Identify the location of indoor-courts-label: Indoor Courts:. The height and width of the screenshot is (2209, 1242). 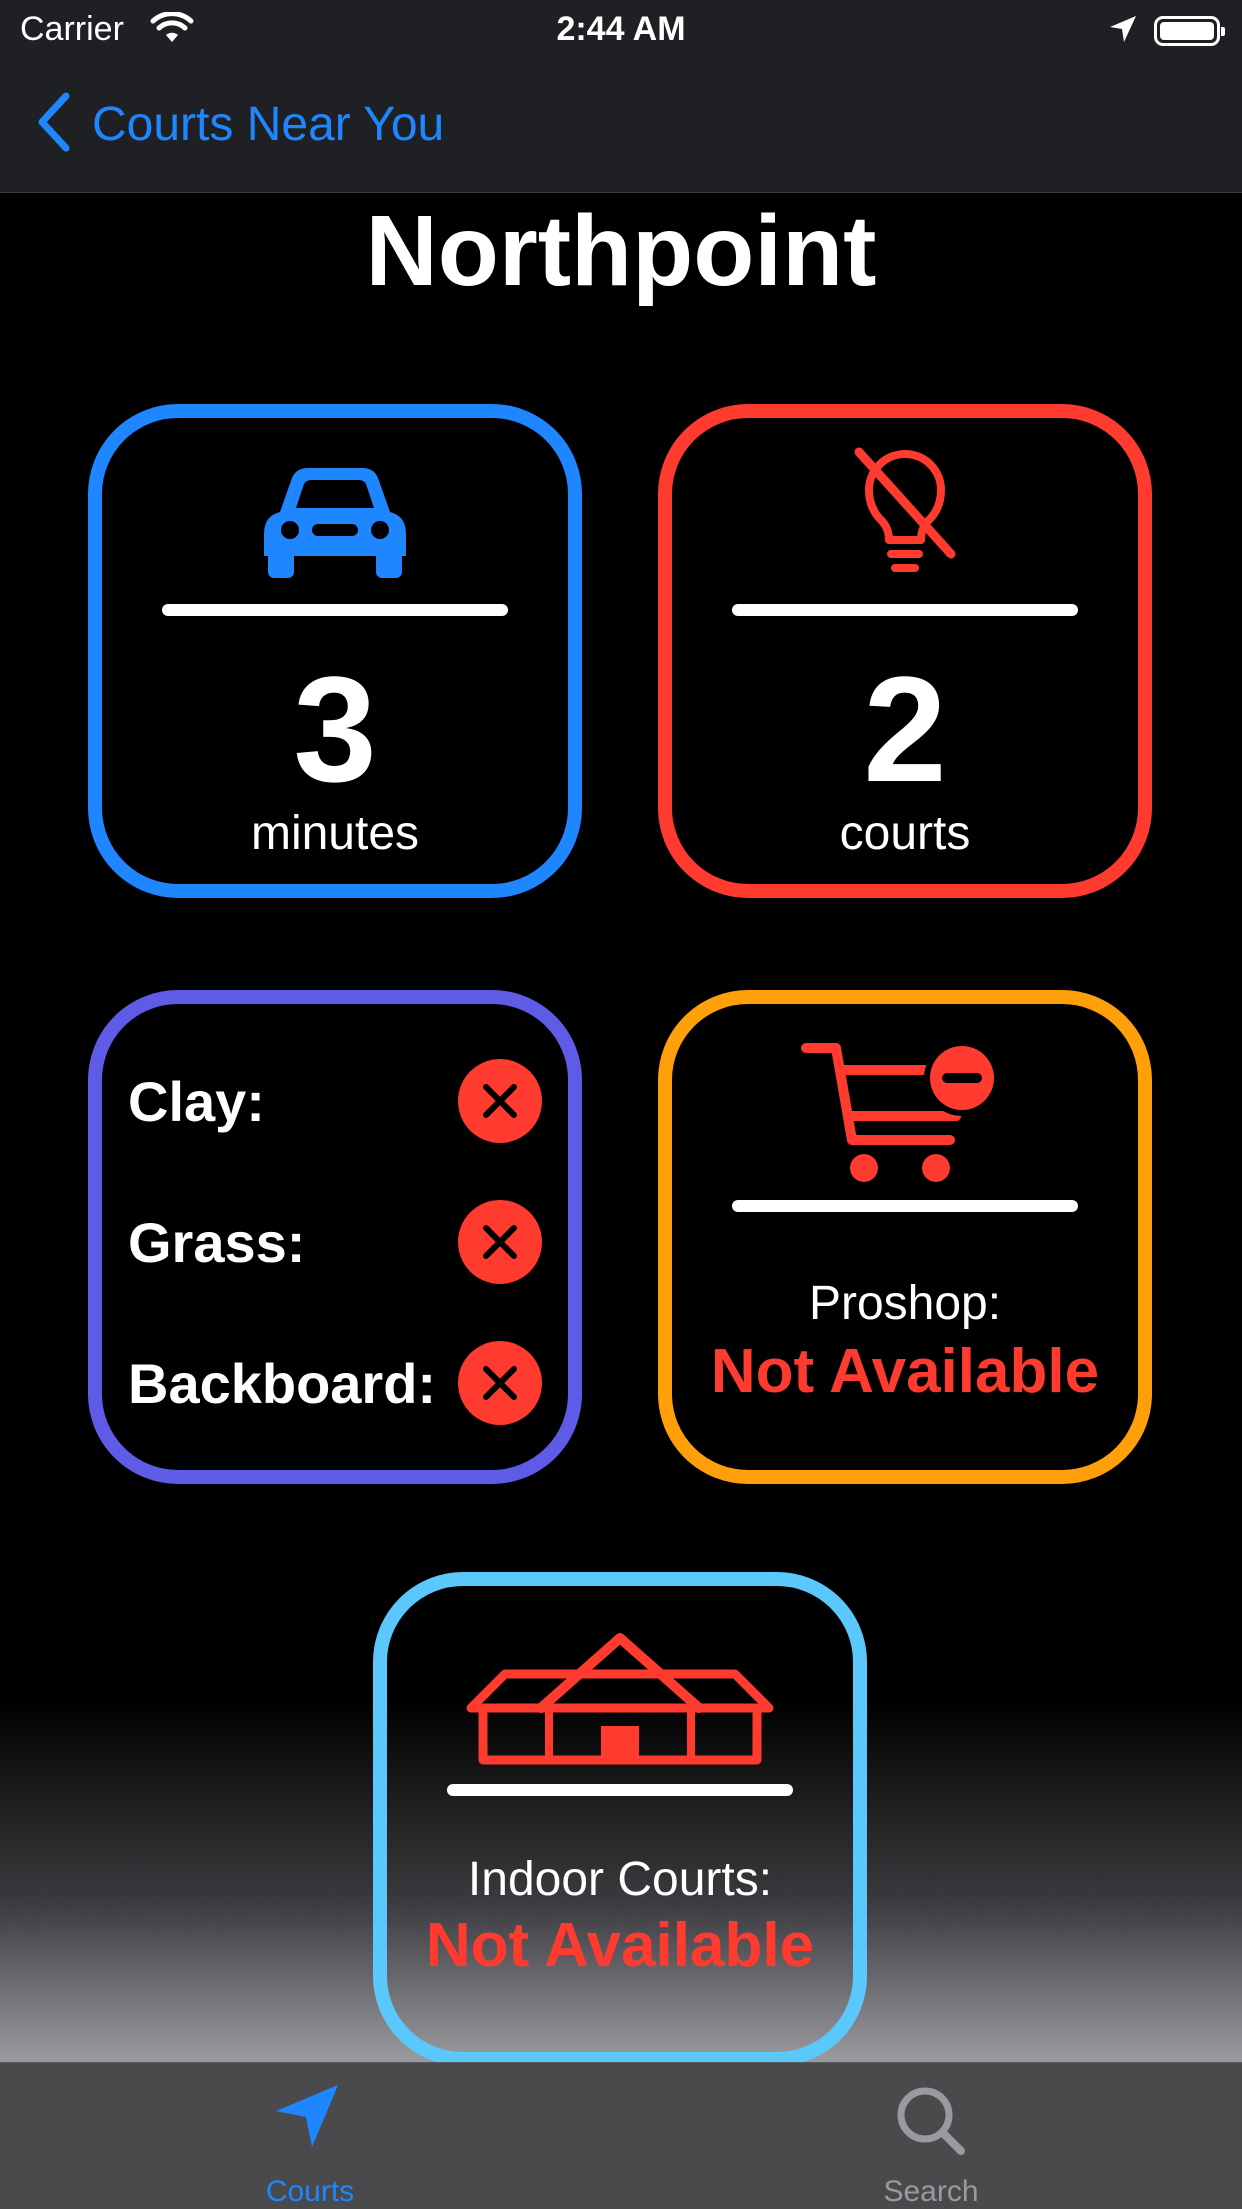
(620, 1879).